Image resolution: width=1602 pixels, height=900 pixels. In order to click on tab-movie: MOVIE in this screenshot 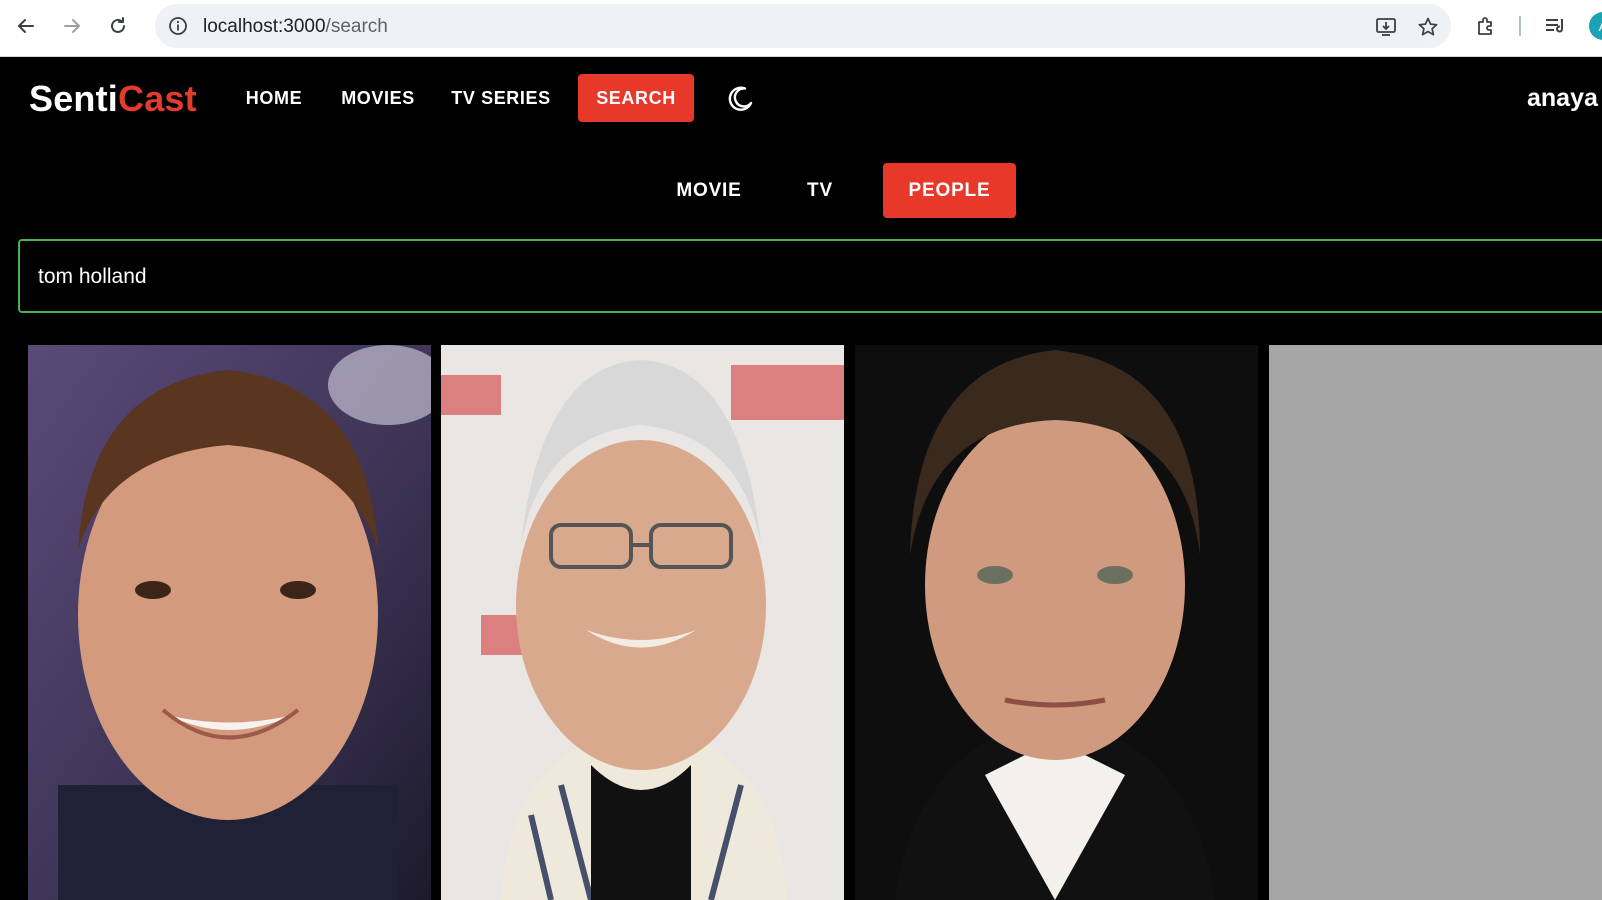, I will do `click(709, 190)`.